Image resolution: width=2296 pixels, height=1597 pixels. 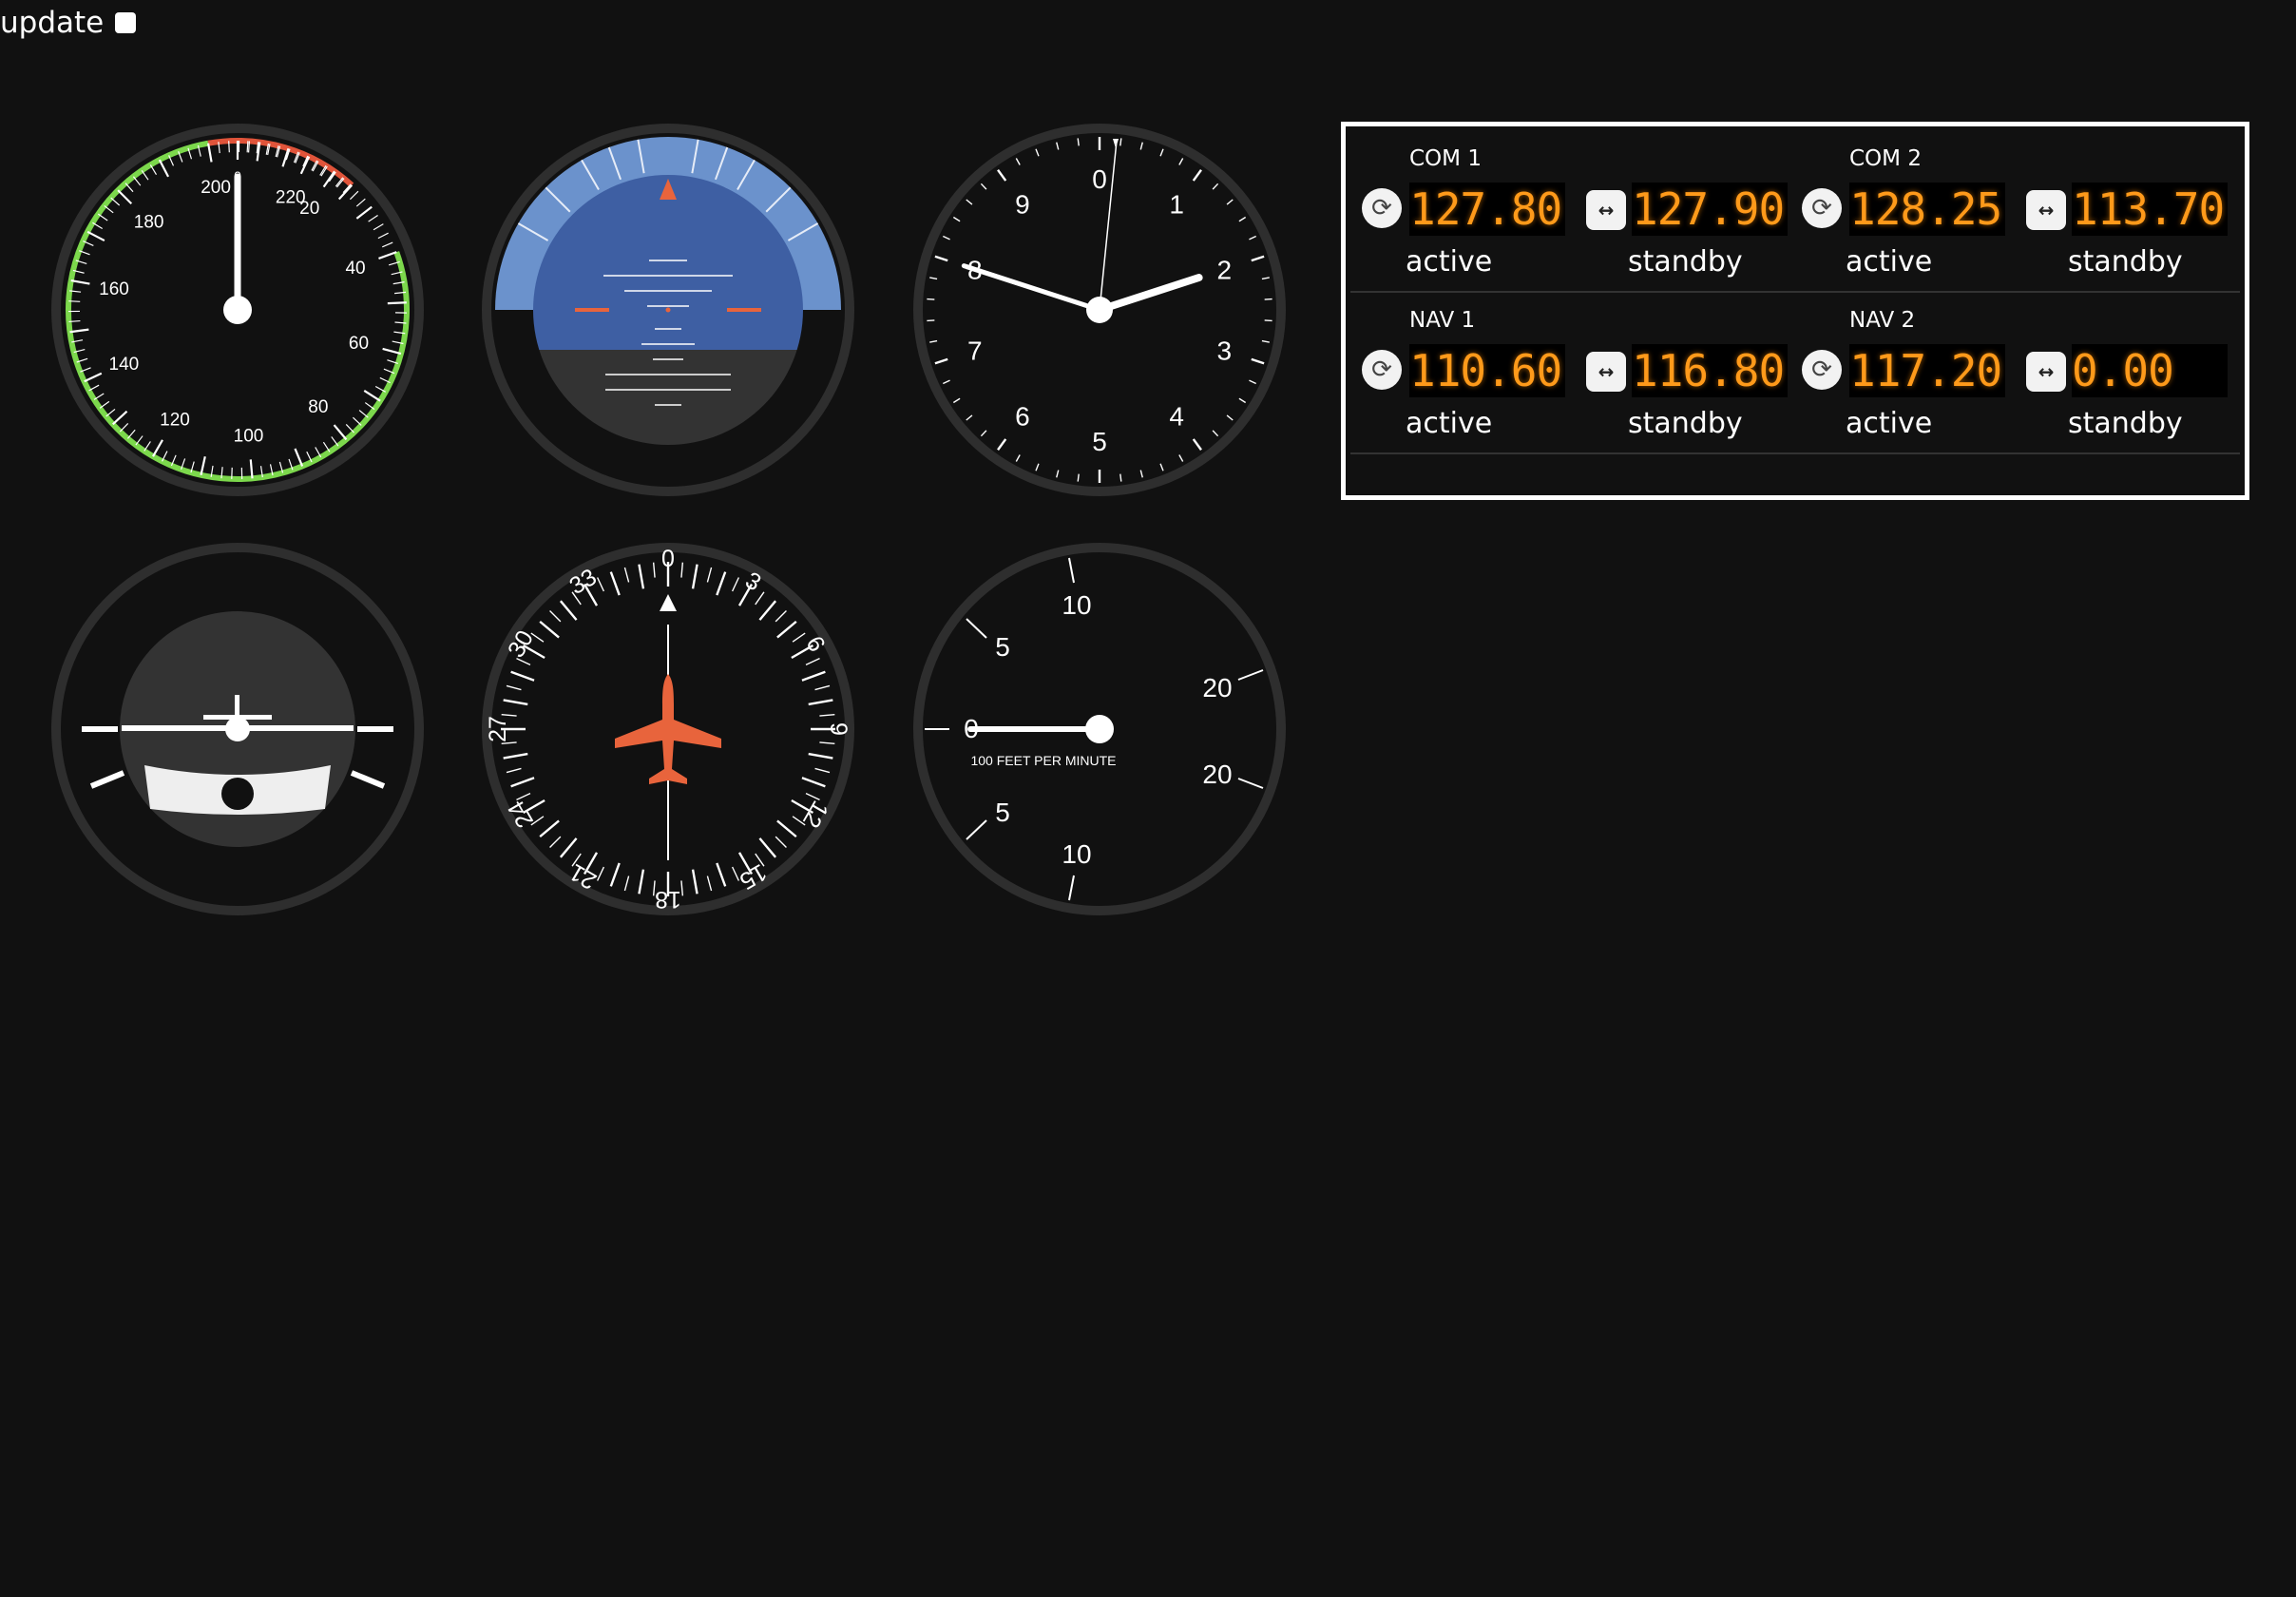 I want to click on heading-dial: 03691215182124273033, so click(x=668, y=729).